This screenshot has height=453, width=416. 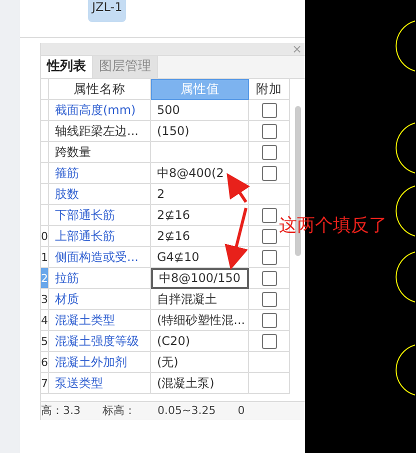 What do you see at coordinates (100, 215) in the screenshot?
I see `property-name: 下部通长筋` at bounding box center [100, 215].